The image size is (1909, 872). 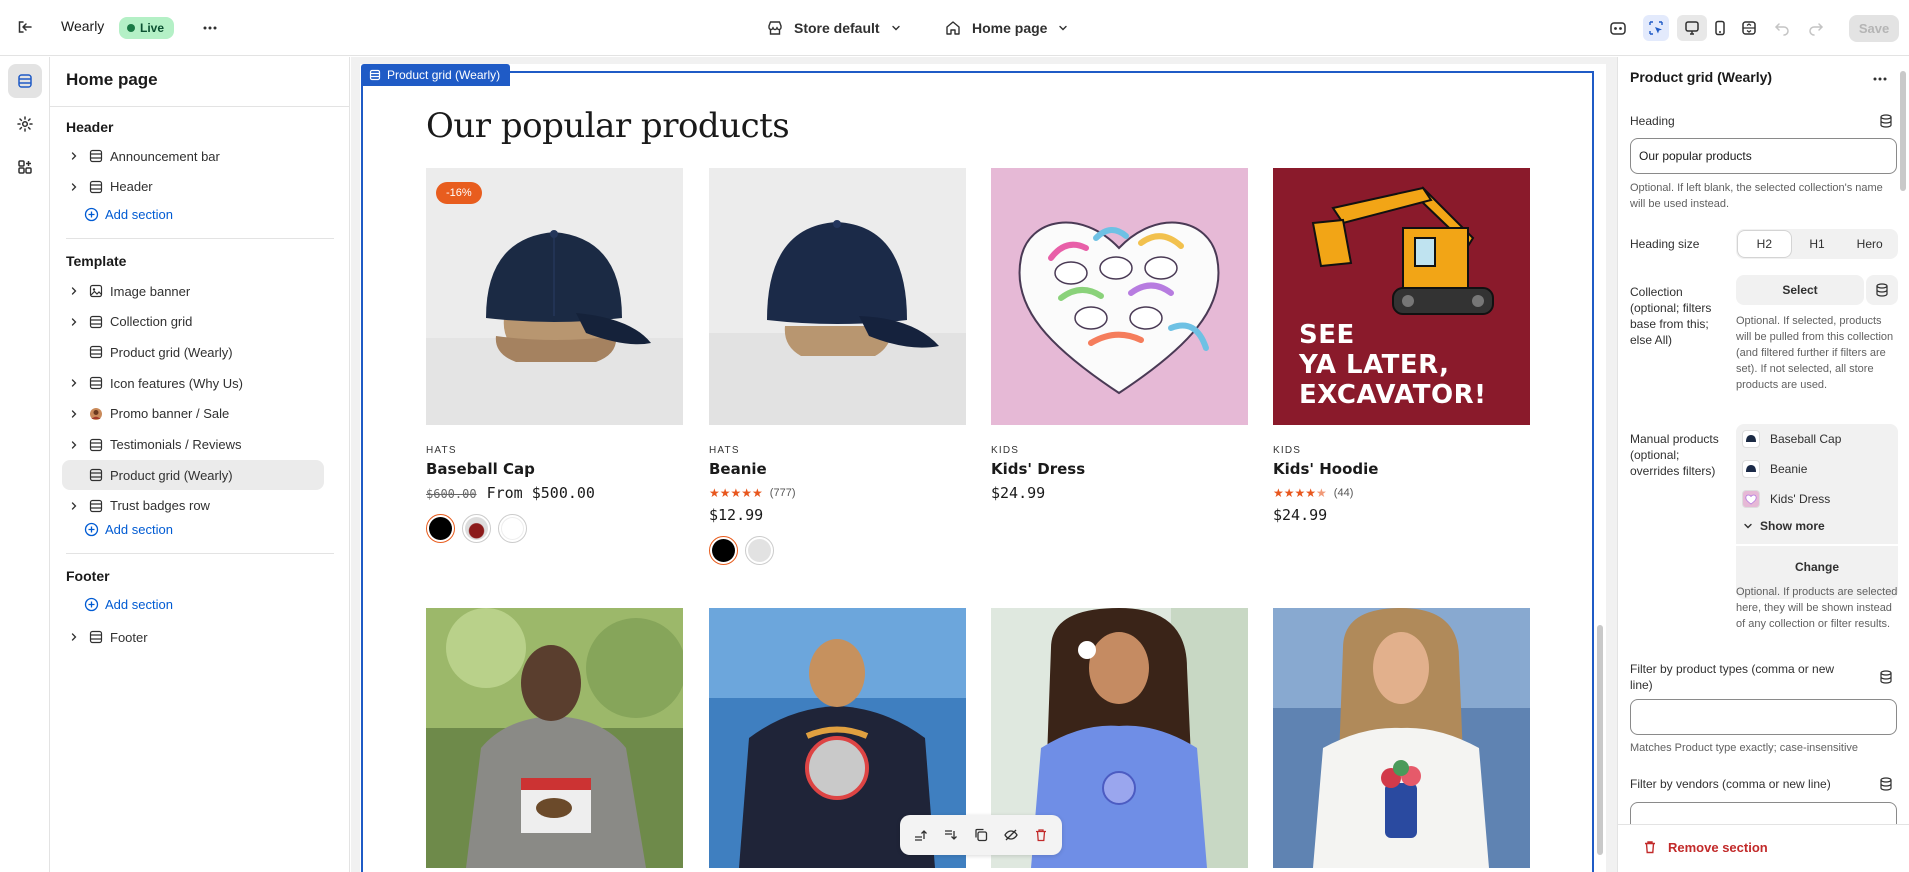 I want to click on sidebar-item-image-banner: Image banner, so click(x=193, y=291).